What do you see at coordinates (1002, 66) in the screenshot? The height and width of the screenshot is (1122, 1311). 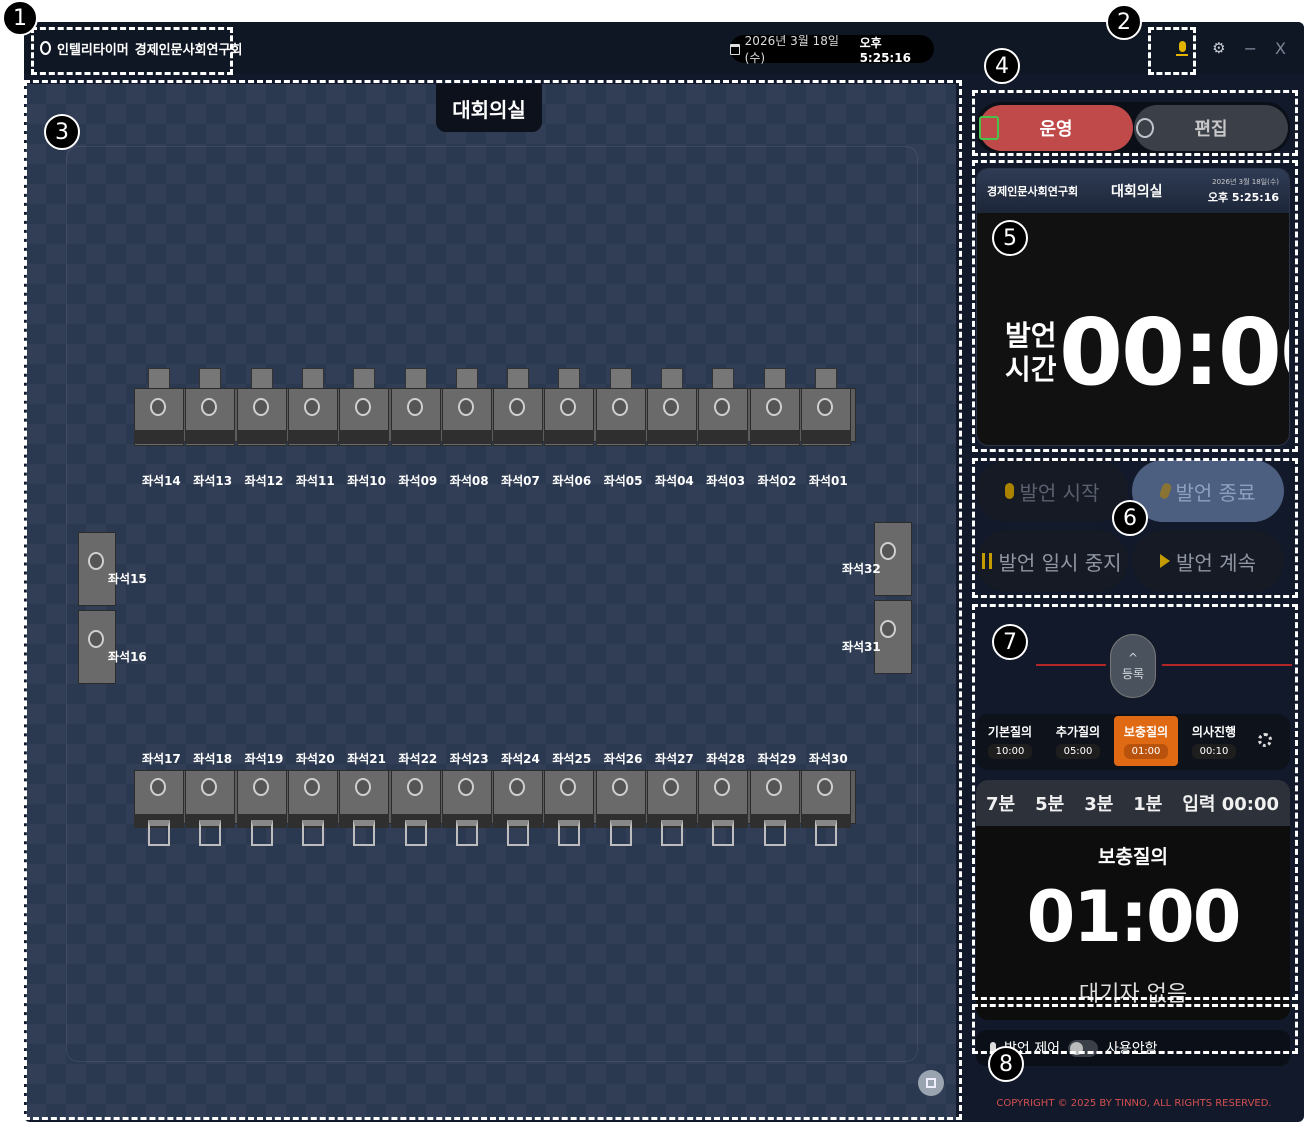 I see `marker-4: 4` at bounding box center [1002, 66].